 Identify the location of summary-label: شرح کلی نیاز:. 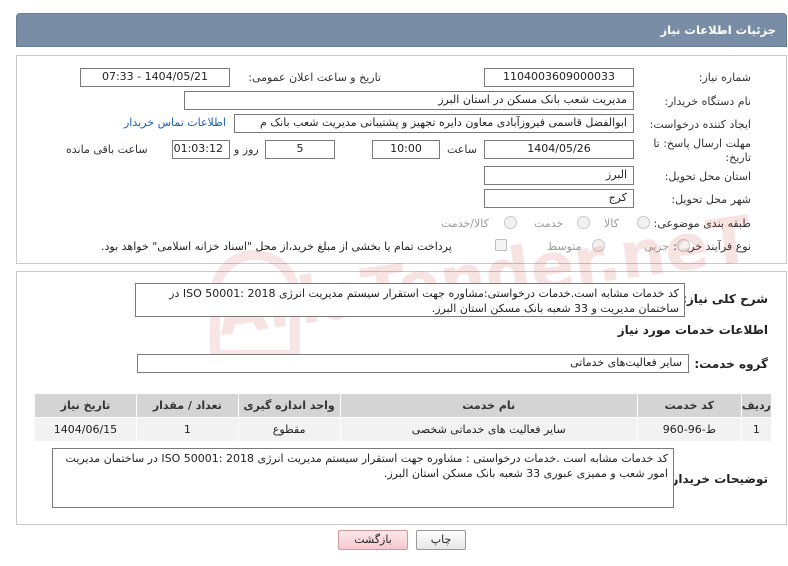
(725, 299).